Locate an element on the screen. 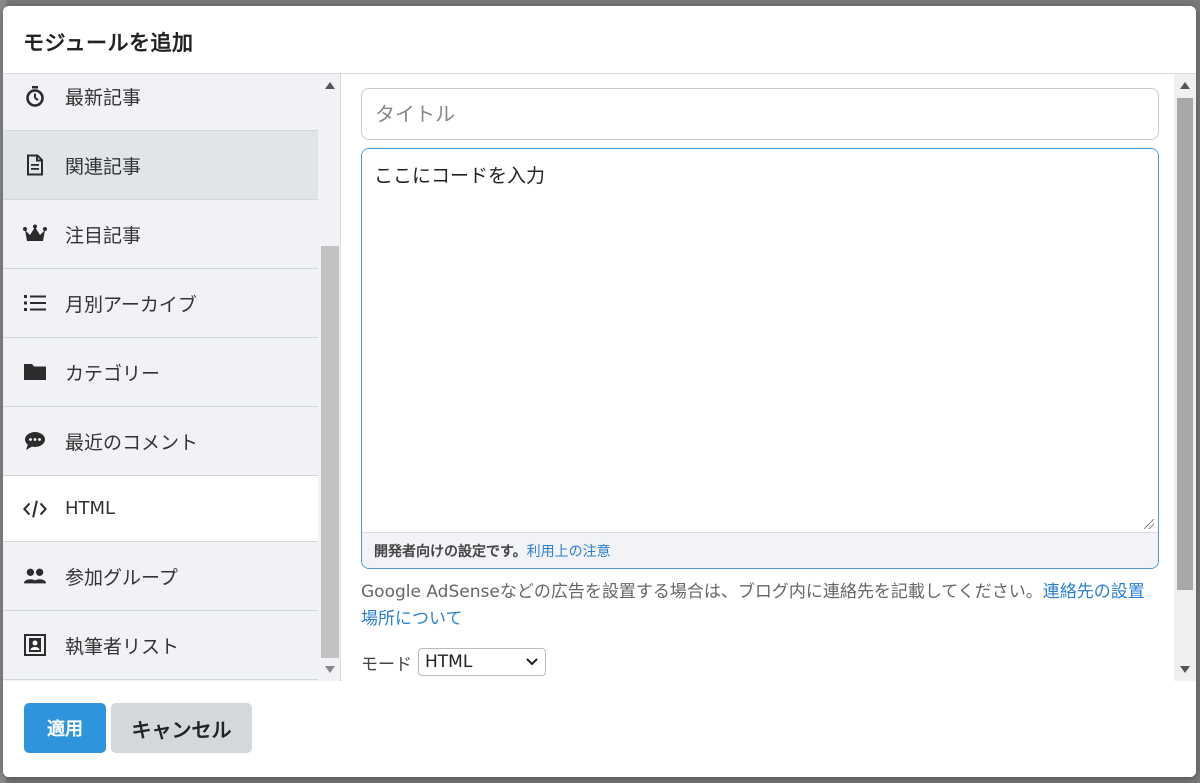 This screenshot has width=1200, height=783. menu-item-label: カテゴリー is located at coordinates (113, 373).